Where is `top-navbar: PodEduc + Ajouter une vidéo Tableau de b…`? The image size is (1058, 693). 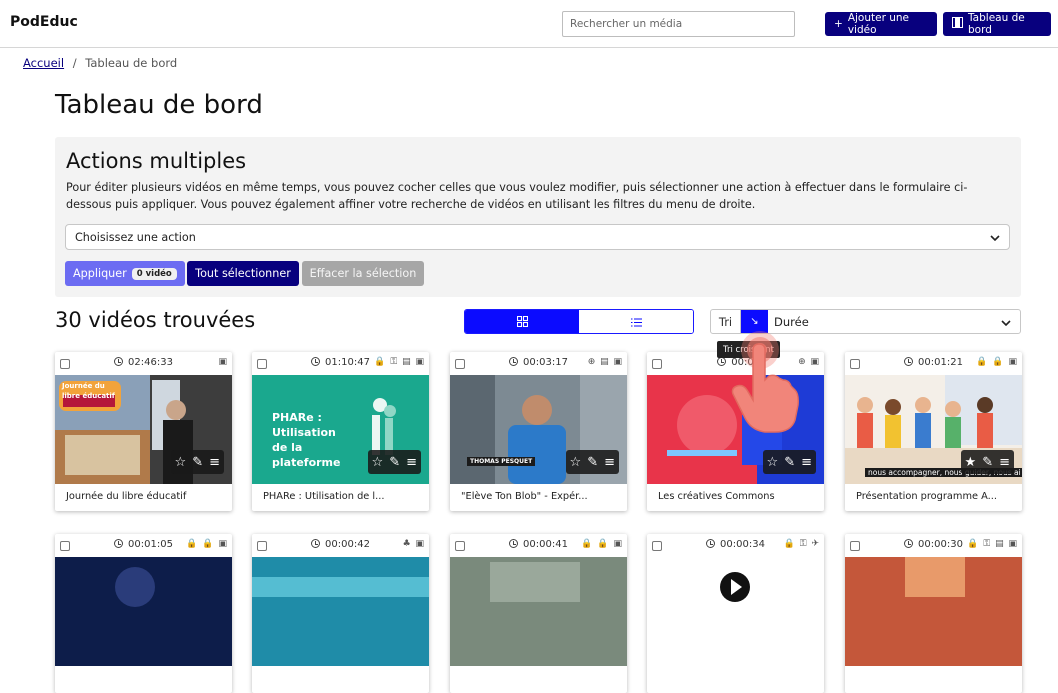 top-navbar: PodEduc + Ajouter une vidéo Tableau de b… is located at coordinates (529, 24).